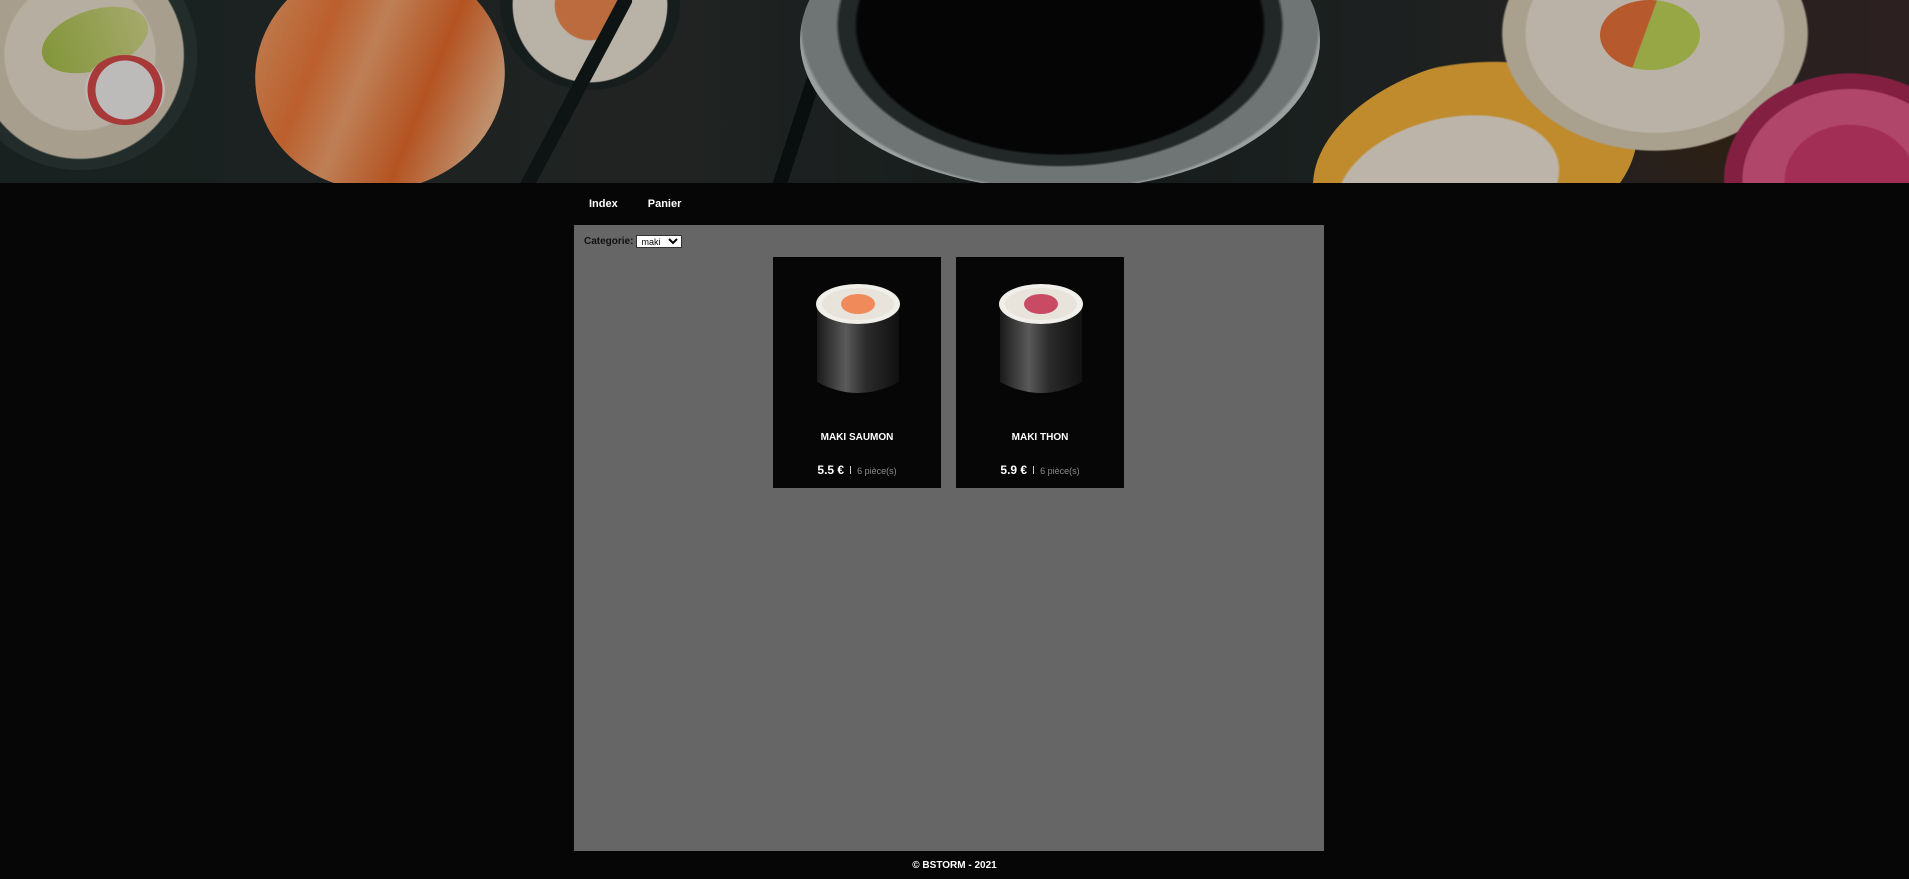 The width and height of the screenshot is (1909, 879). I want to click on product-price: 5.5 €, so click(831, 470).